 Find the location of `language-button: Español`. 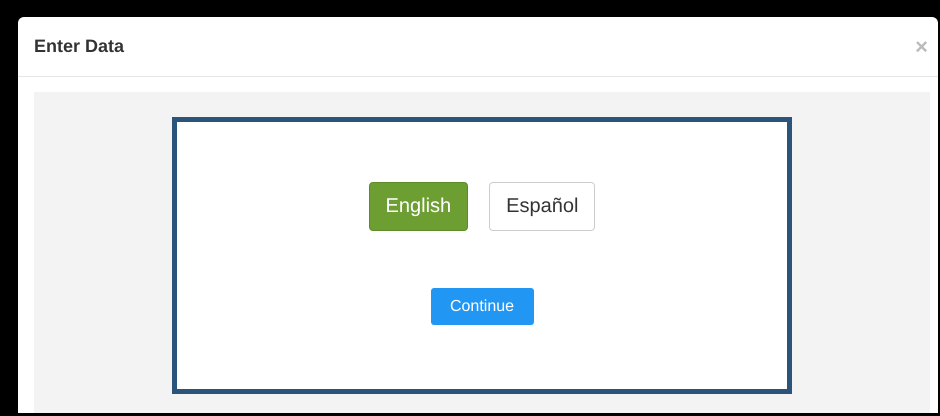

language-button: Español is located at coordinates (542, 206).